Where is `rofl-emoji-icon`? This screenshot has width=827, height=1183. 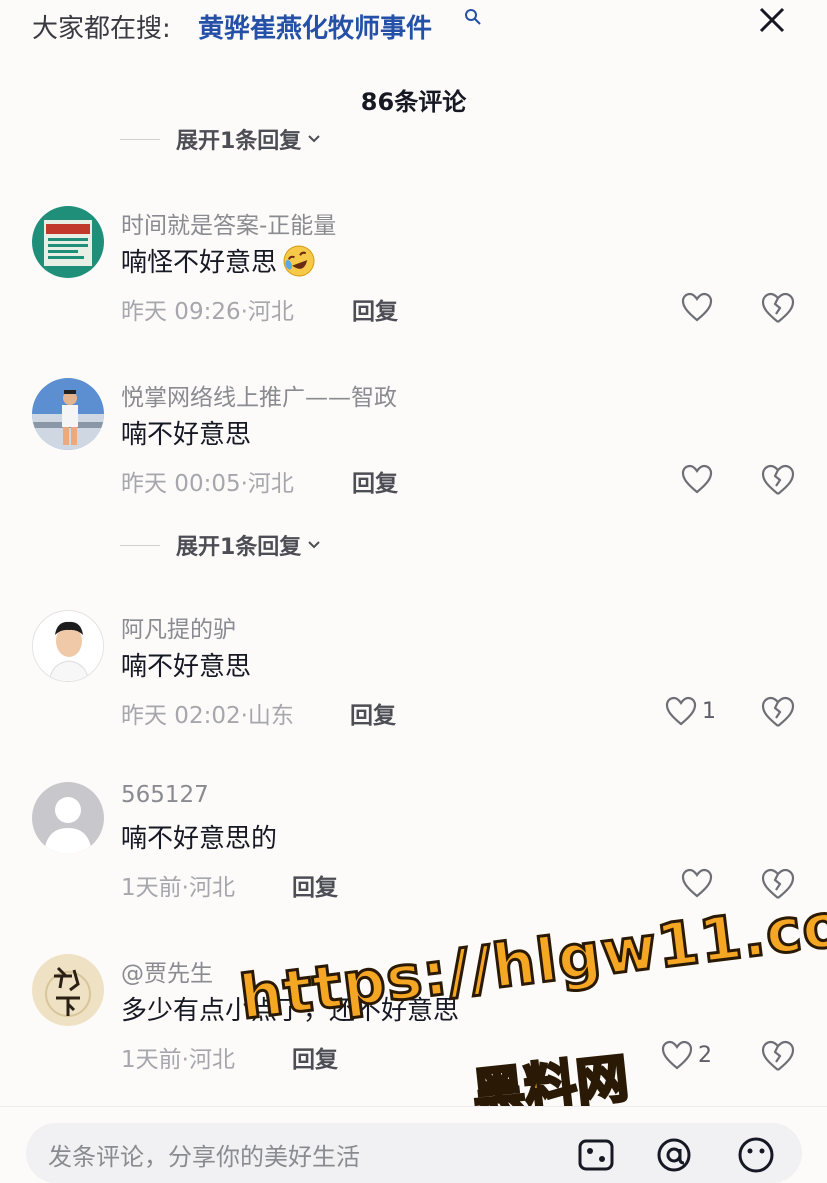
rofl-emoji-icon is located at coordinates (299, 260).